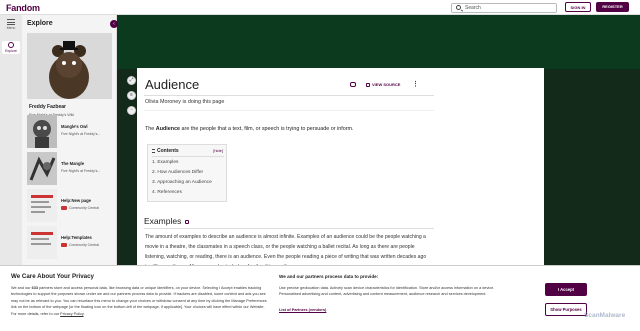 The height and width of the screenshot is (331, 640). I want to click on consent-title: We Care About Your Privacy, so click(52, 276).